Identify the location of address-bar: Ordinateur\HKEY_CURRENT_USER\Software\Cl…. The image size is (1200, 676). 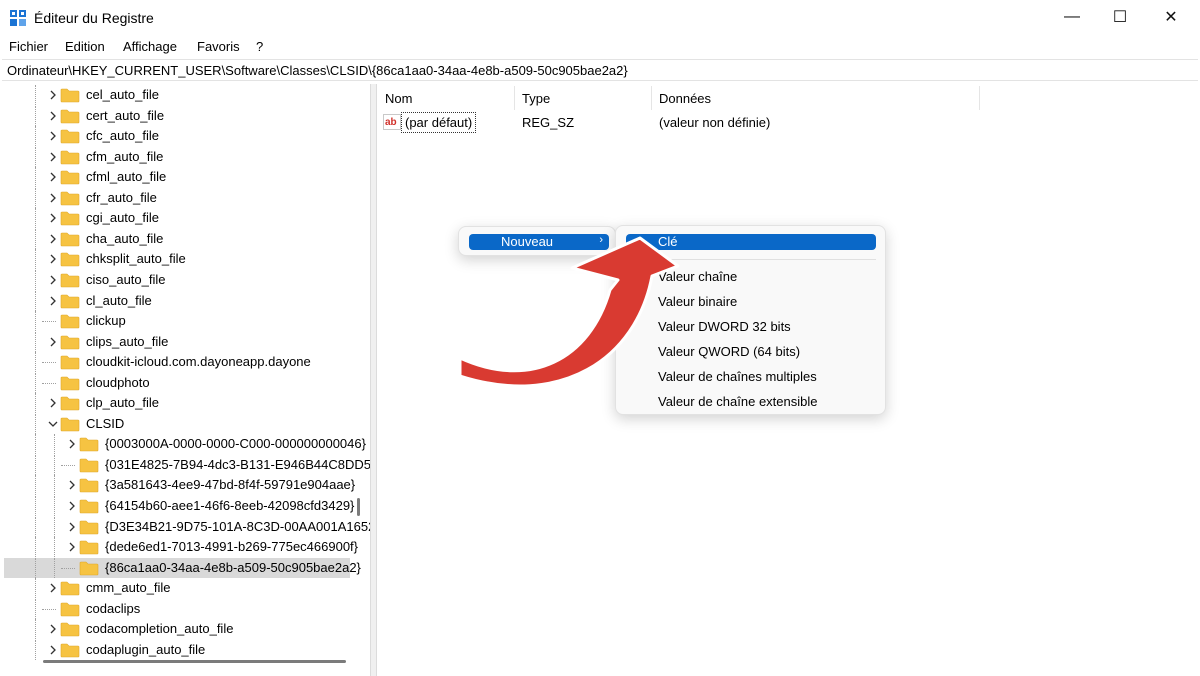
(600, 70).